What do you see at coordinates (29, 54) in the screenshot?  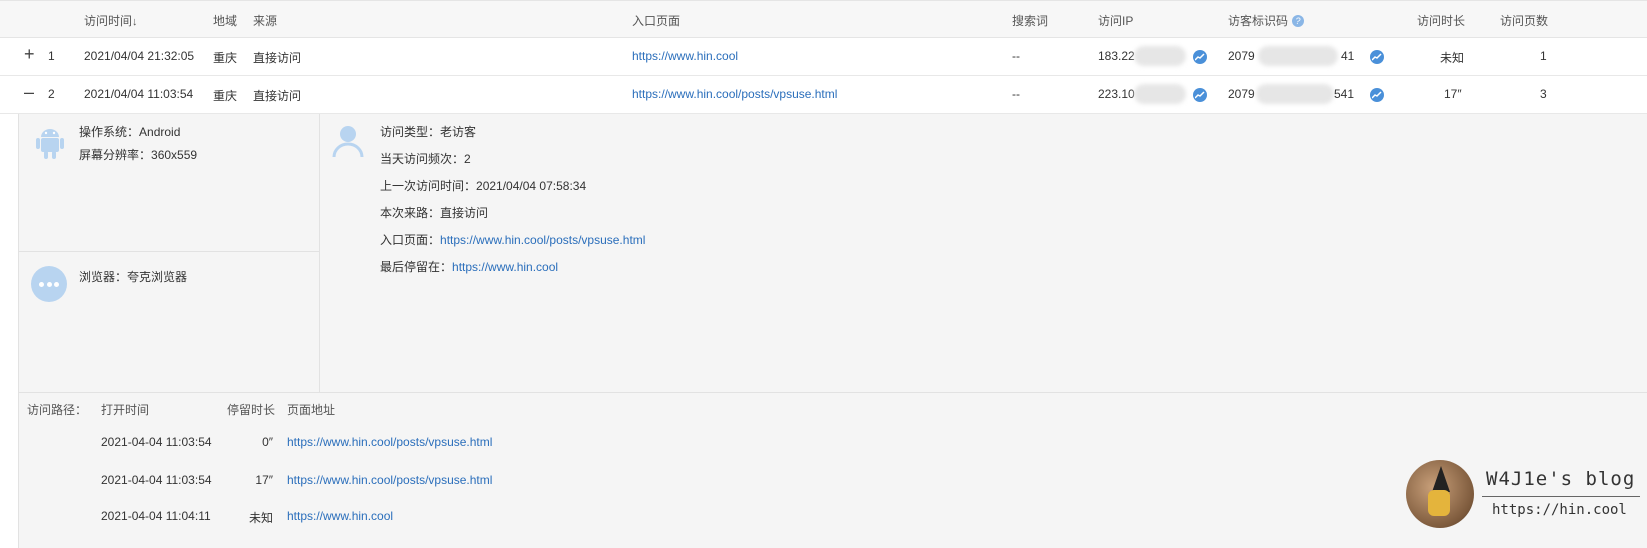 I see `expand-icon: +` at bounding box center [29, 54].